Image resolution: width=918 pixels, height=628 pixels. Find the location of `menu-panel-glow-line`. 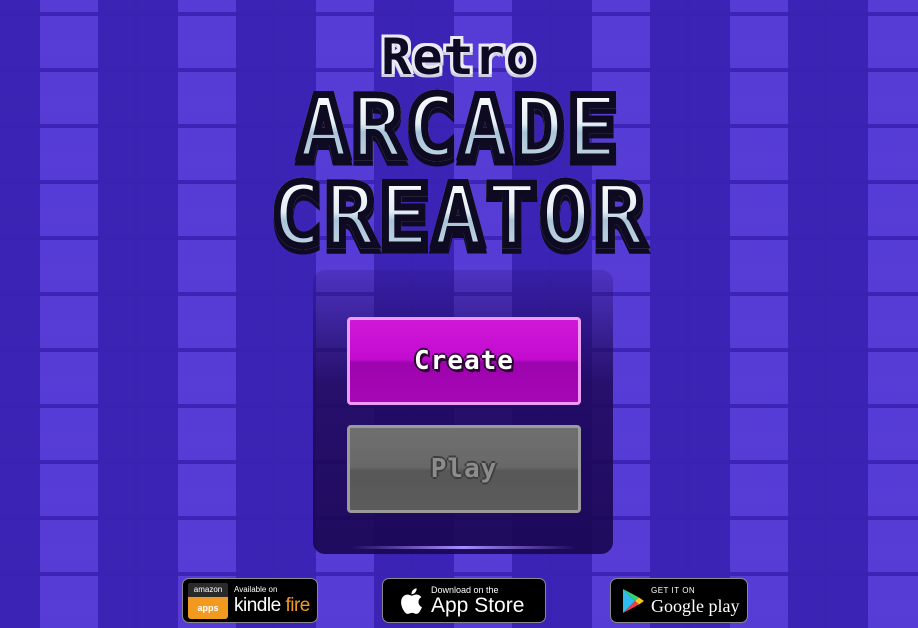

menu-panel-glow-line is located at coordinates (463, 547).